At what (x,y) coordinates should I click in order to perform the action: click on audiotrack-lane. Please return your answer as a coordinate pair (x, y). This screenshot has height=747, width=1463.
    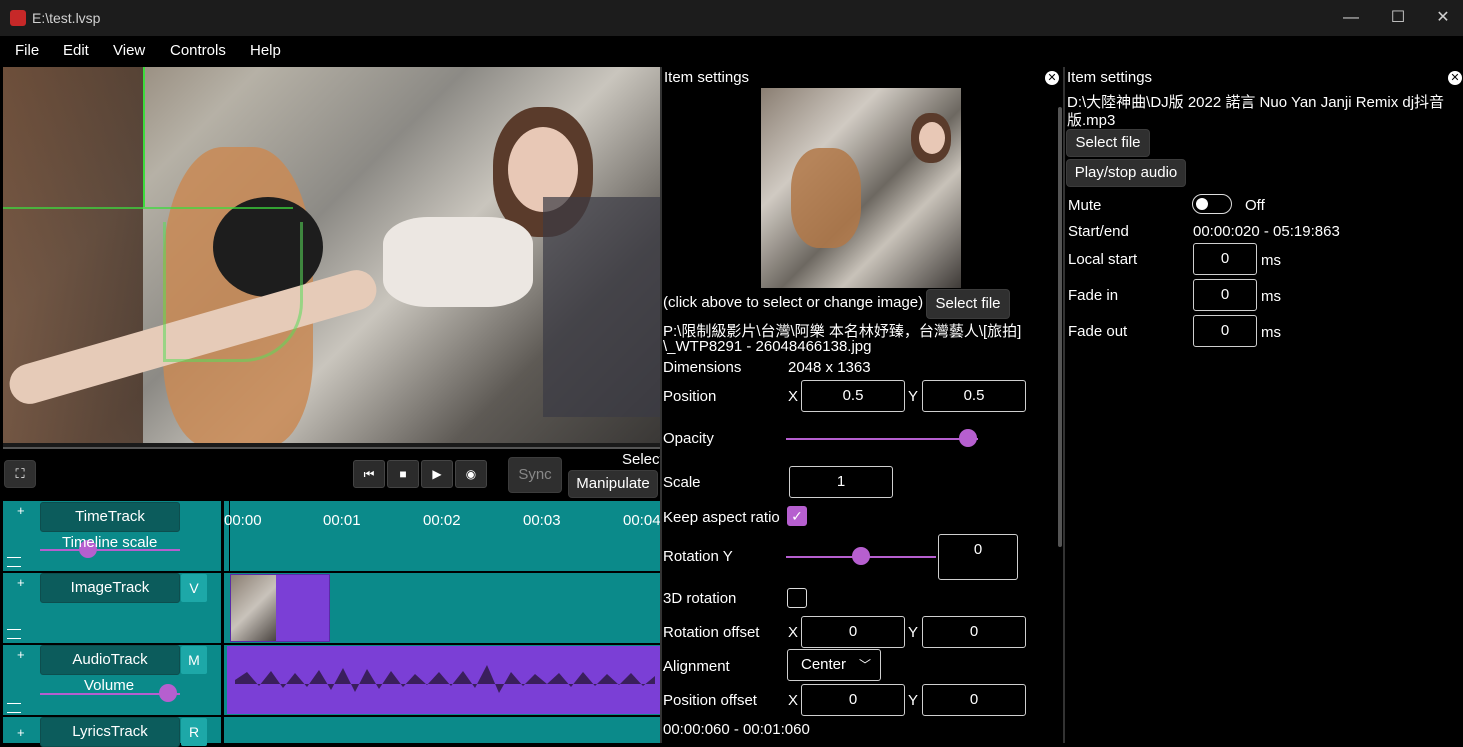
    Looking at the image, I should click on (442, 680).